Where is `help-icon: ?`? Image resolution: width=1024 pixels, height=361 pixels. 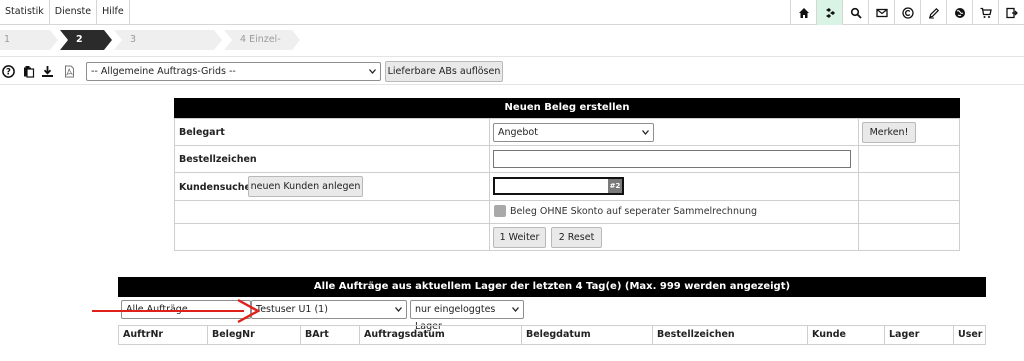 help-icon: ? is located at coordinates (8, 71).